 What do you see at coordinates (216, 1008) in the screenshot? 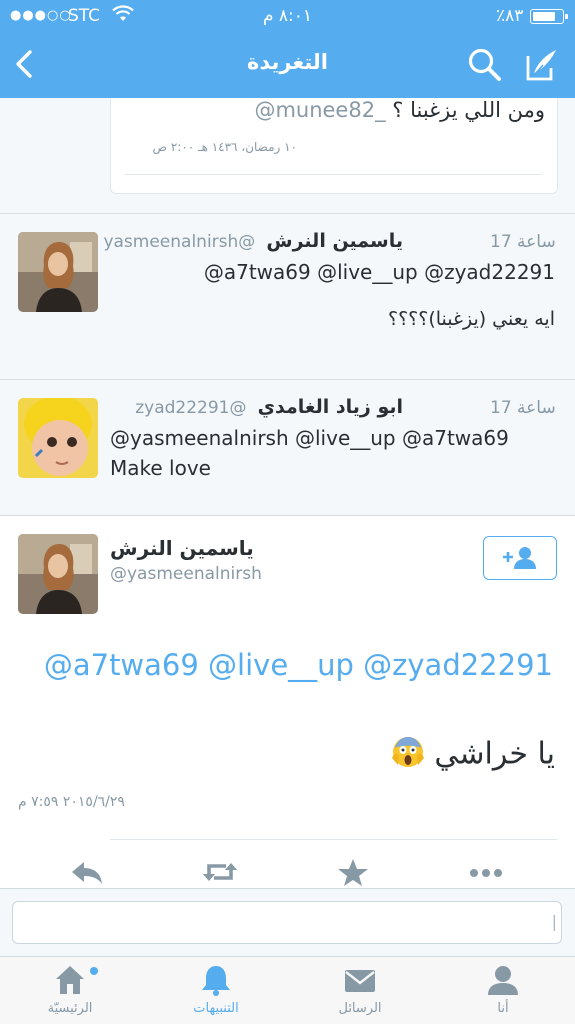
I see `tab-label: التنبيهات` at bounding box center [216, 1008].